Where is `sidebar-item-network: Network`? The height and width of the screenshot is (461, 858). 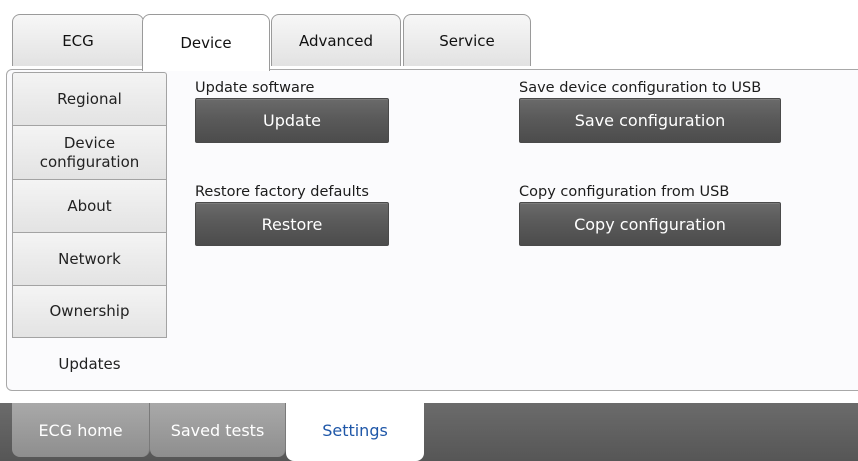
sidebar-item-network: Network is located at coordinates (89, 258).